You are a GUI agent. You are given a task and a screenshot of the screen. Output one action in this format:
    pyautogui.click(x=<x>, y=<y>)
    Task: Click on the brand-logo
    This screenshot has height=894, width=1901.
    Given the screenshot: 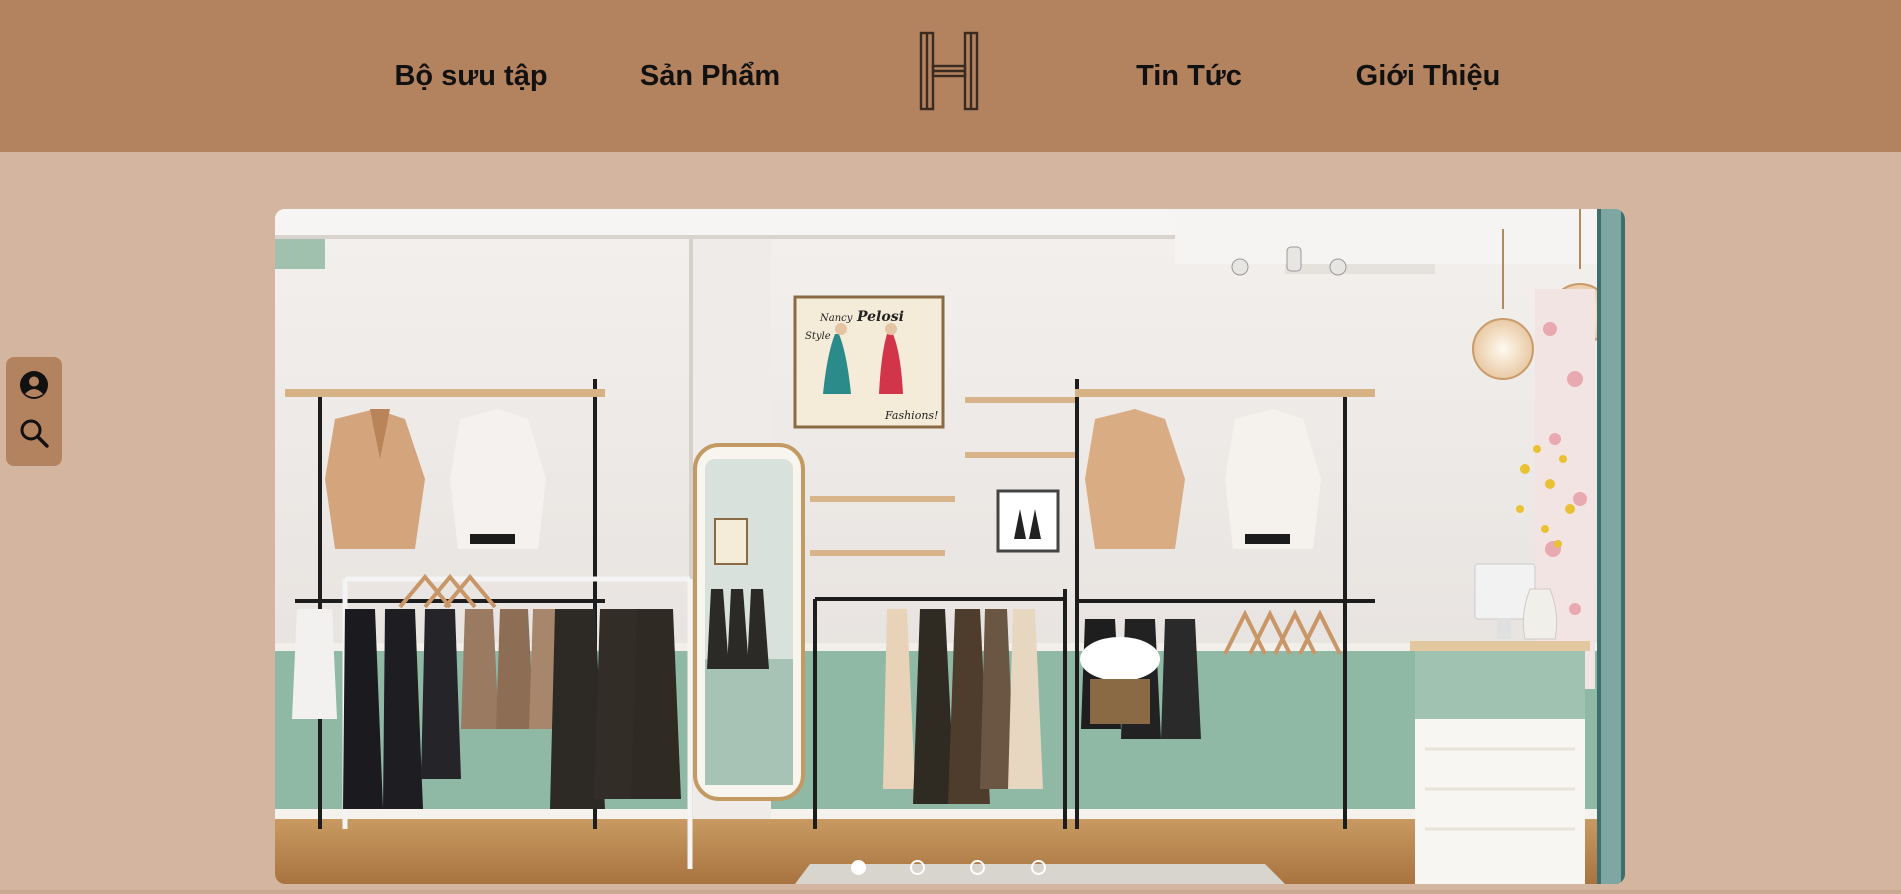 What is the action you would take?
    pyautogui.click(x=949, y=71)
    